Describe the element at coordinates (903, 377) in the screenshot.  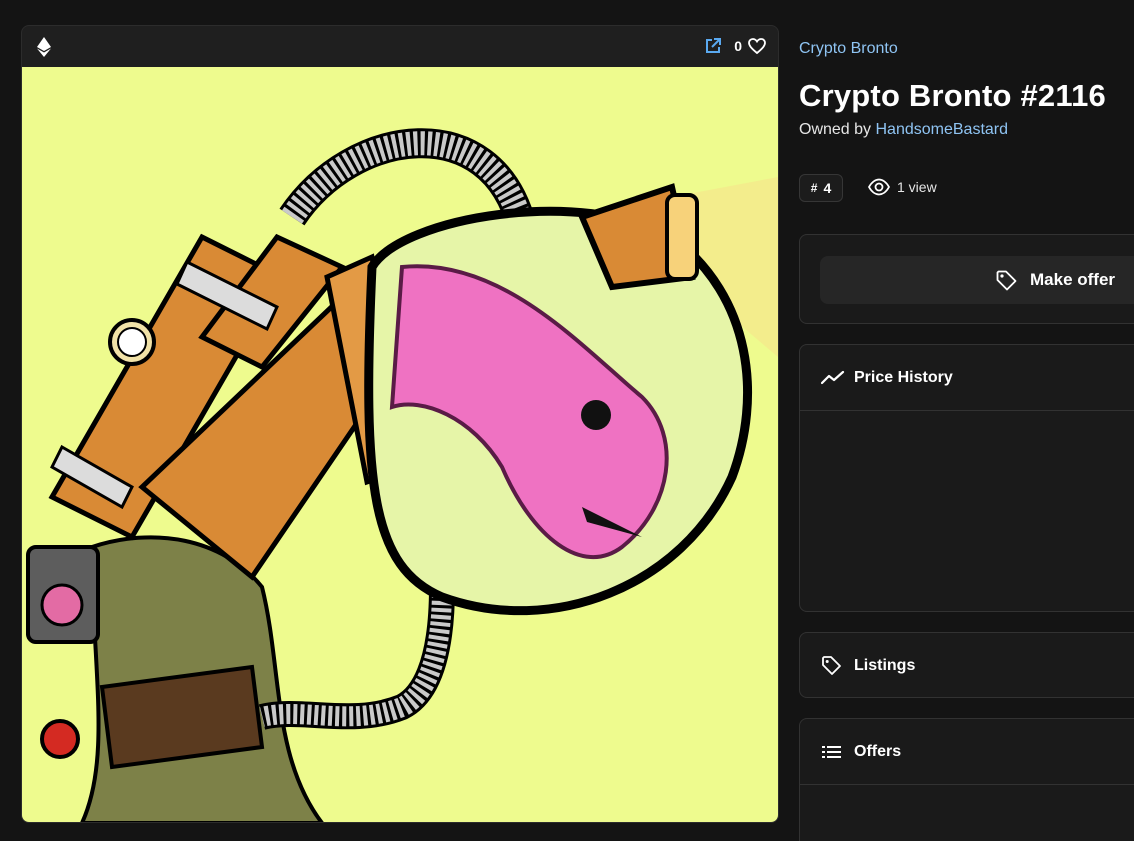
I see `price-history-title: Price History` at that location.